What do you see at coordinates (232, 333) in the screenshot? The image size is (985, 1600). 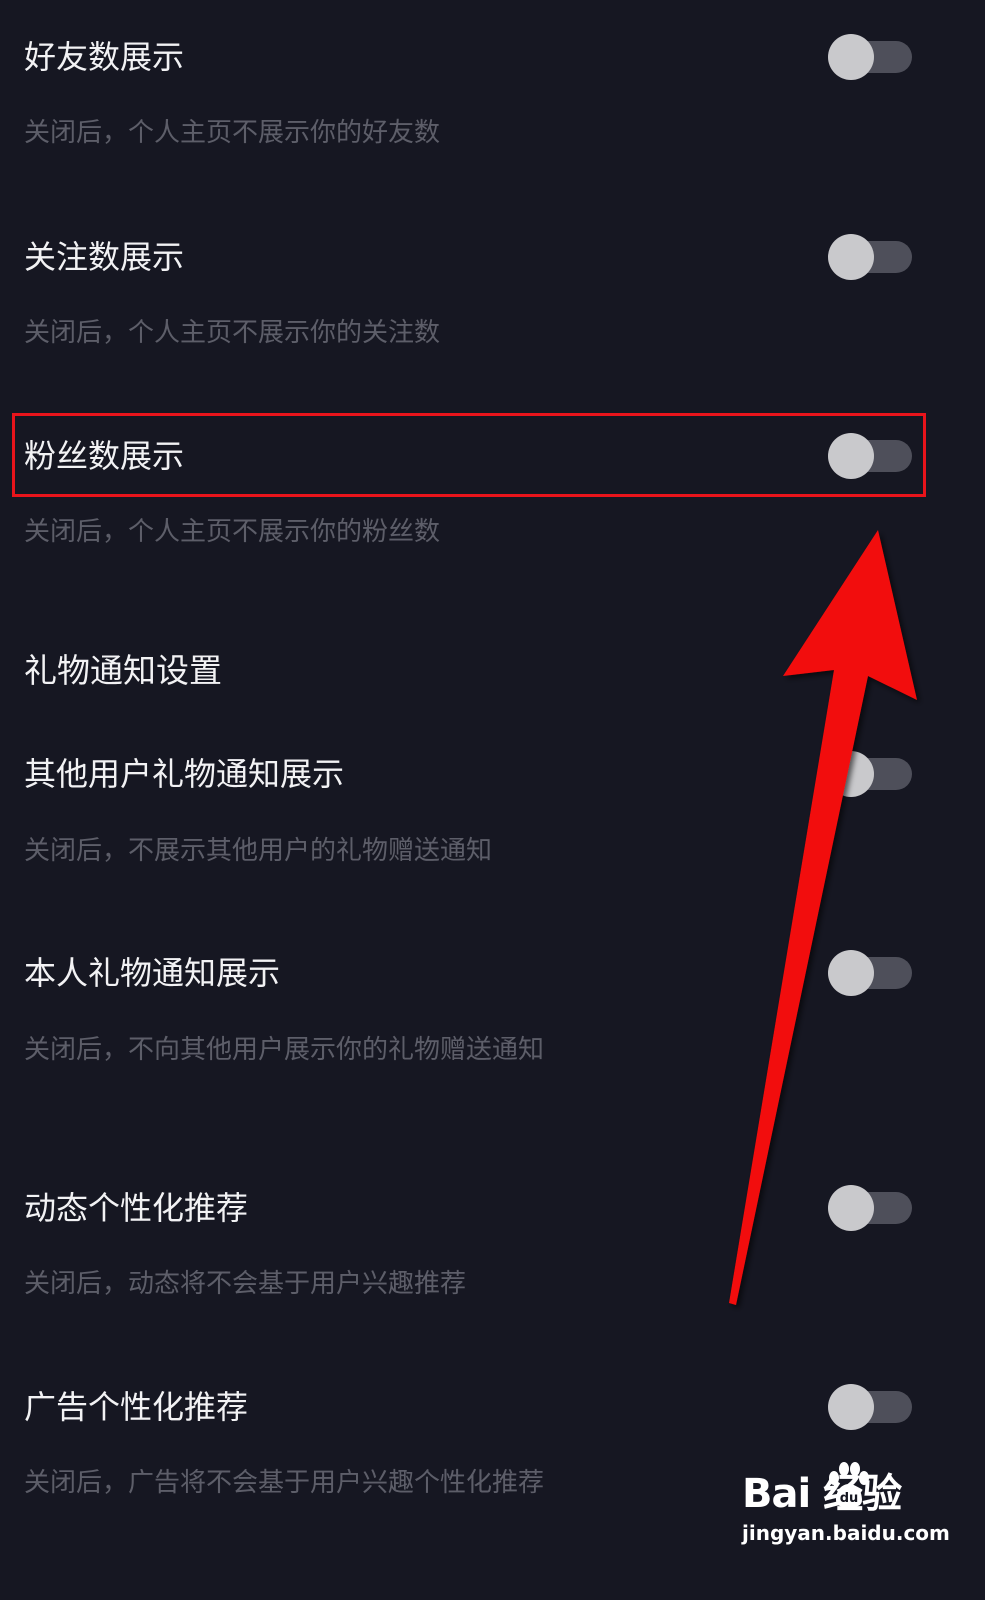 I see `setting-desc-following: 关闭后，个人主页不展示你的关注数` at bounding box center [232, 333].